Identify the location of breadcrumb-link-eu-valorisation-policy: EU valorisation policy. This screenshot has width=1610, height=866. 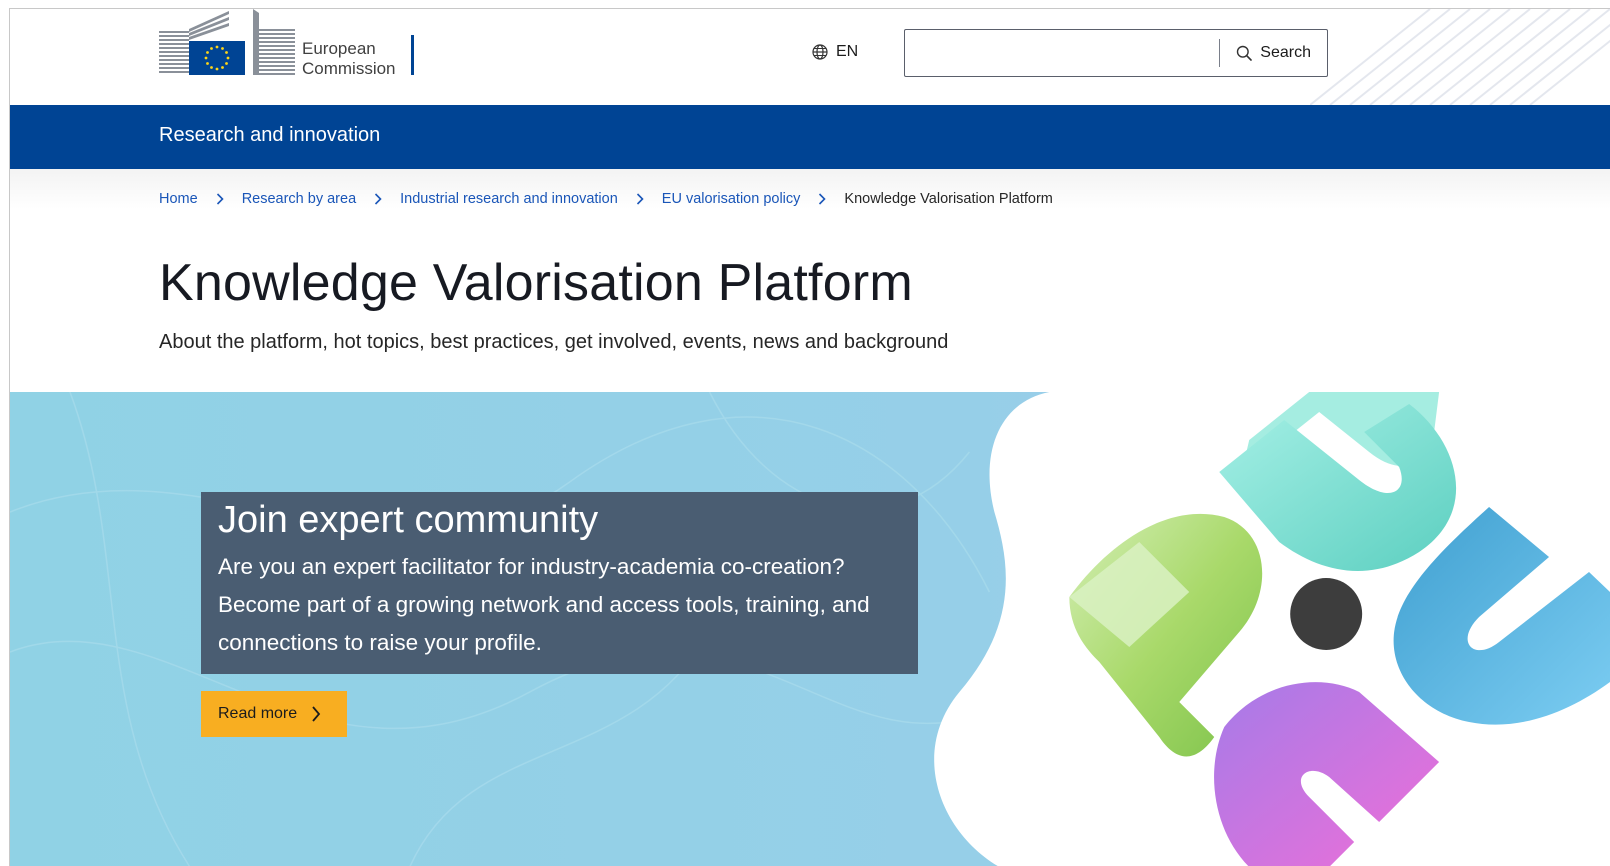
(731, 199).